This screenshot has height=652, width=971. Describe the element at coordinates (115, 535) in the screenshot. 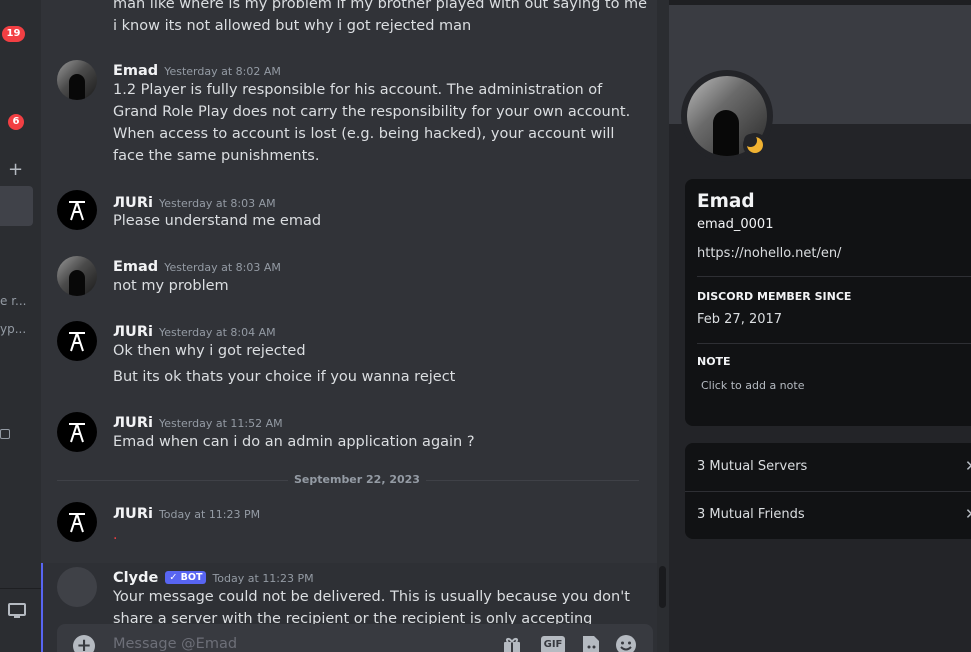

I see `failed-message: .` at that location.